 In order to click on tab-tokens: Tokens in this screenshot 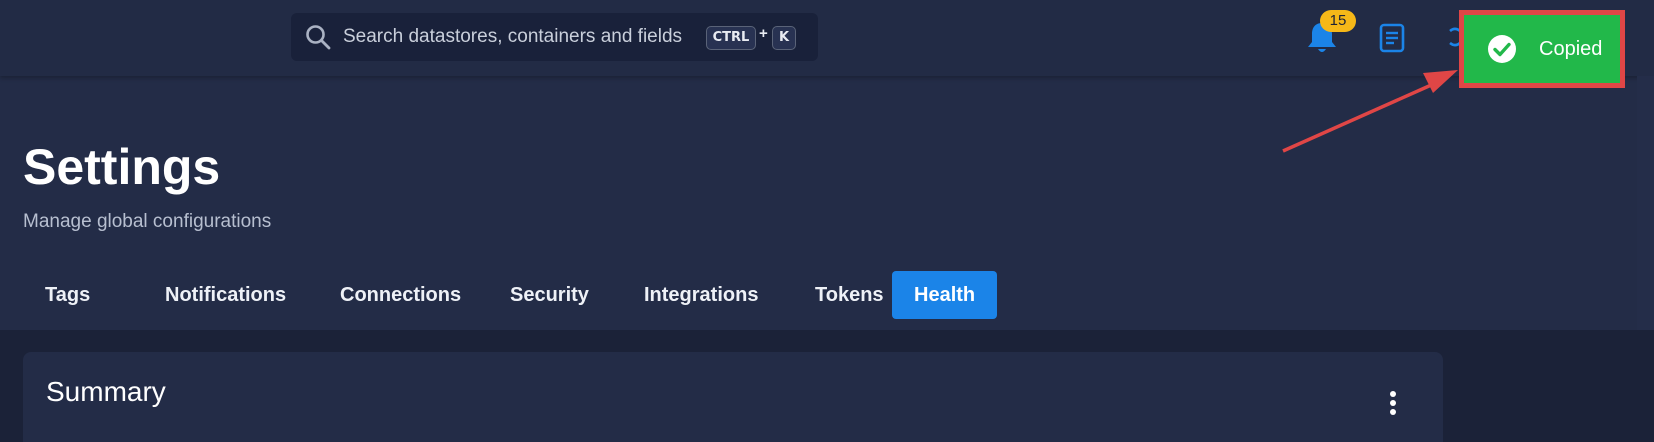, I will do `click(849, 295)`.